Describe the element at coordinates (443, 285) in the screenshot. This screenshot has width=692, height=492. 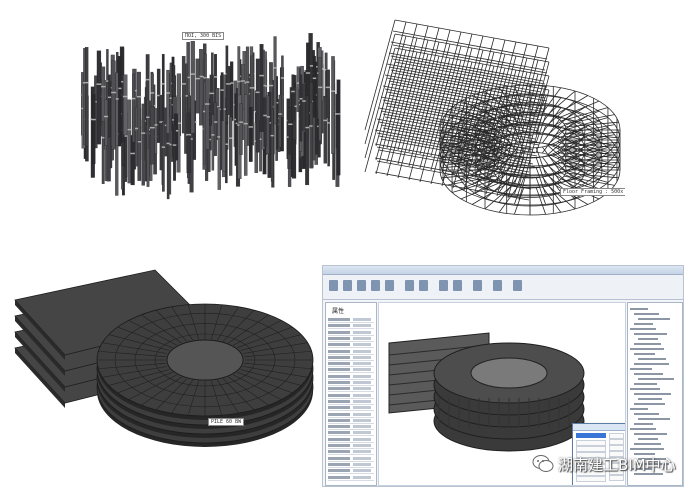
I see `grid-icon` at that location.